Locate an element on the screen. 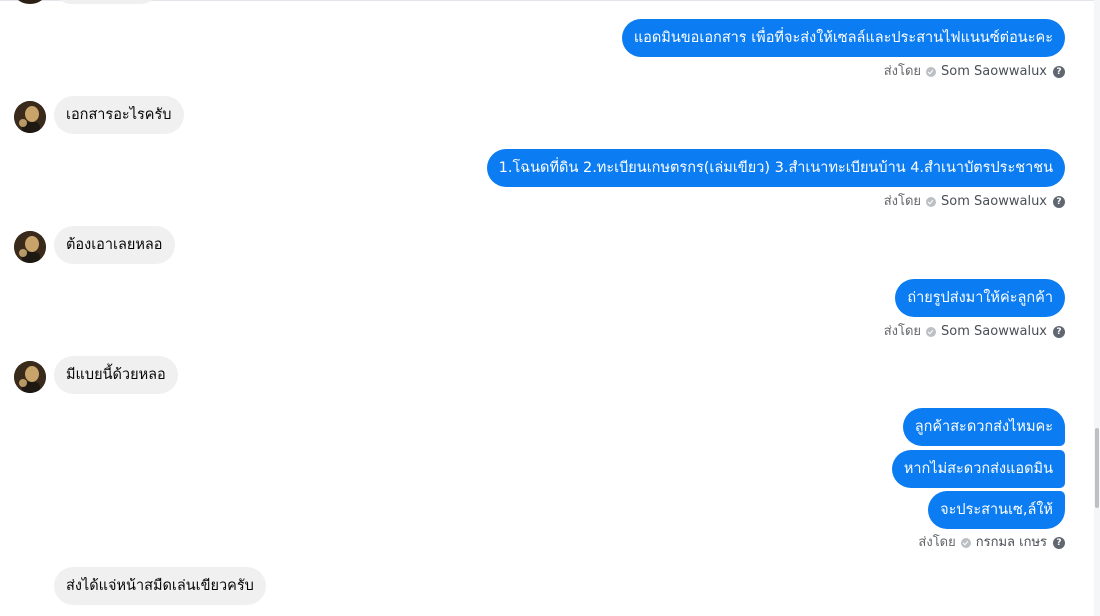  message-text: ถ่ายรูปส่งมาให้ค่ะลูกค้า is located at coordinates (980, 298).